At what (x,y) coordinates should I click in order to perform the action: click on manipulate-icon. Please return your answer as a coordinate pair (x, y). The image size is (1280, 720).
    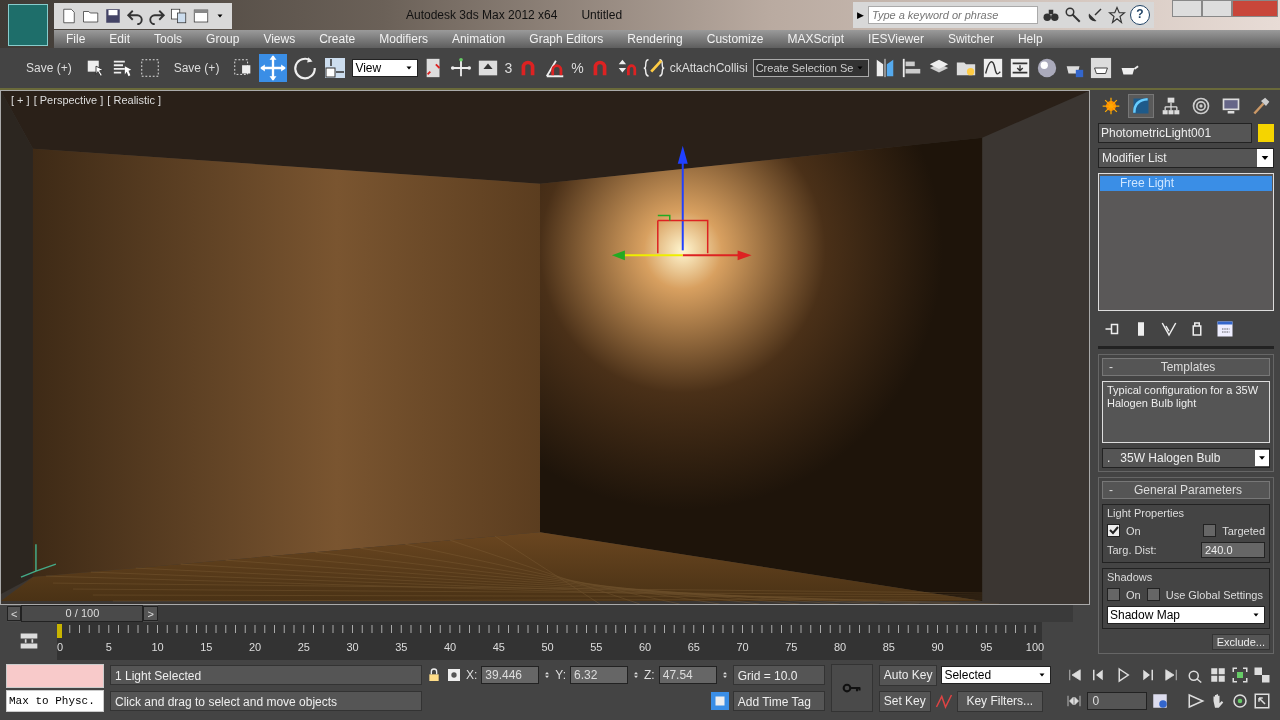
    Looking at the image, I should click on (461, 68).